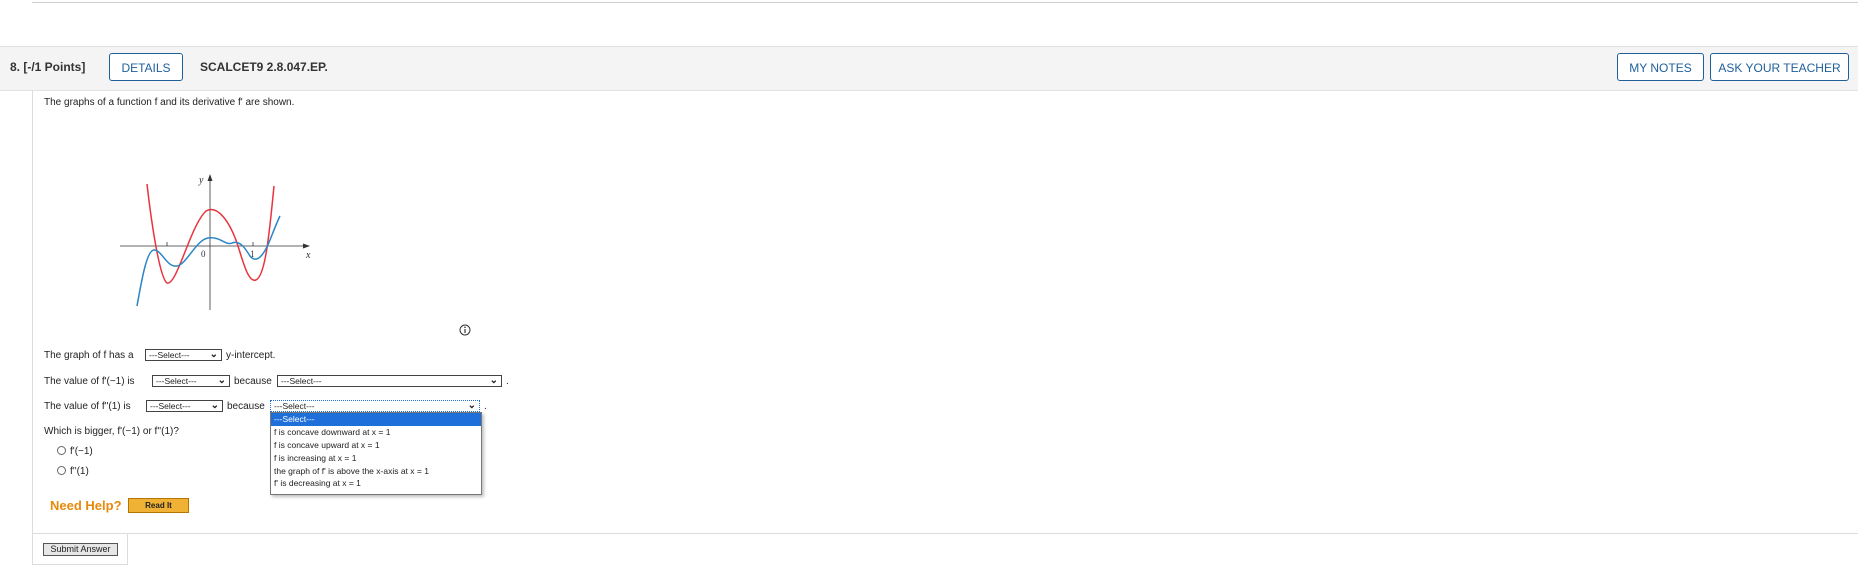 The image size is (1858, 570). What do you see at coordinates (89, 355) in the screenshot?
I see `part1-prefix: The graph of f has a` at bounding box center [89, 355].